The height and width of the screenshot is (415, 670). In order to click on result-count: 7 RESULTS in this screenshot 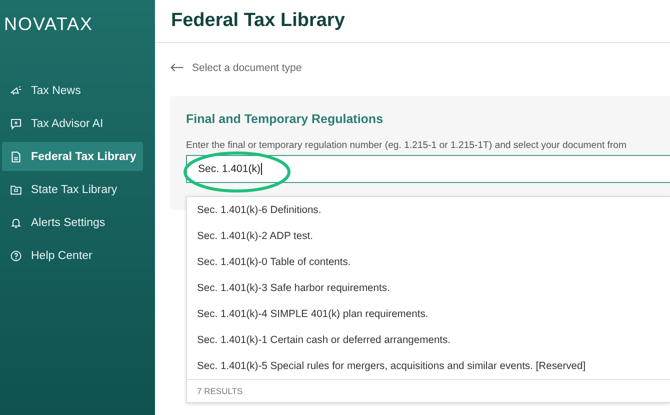, I will do `click(428, 390)`.